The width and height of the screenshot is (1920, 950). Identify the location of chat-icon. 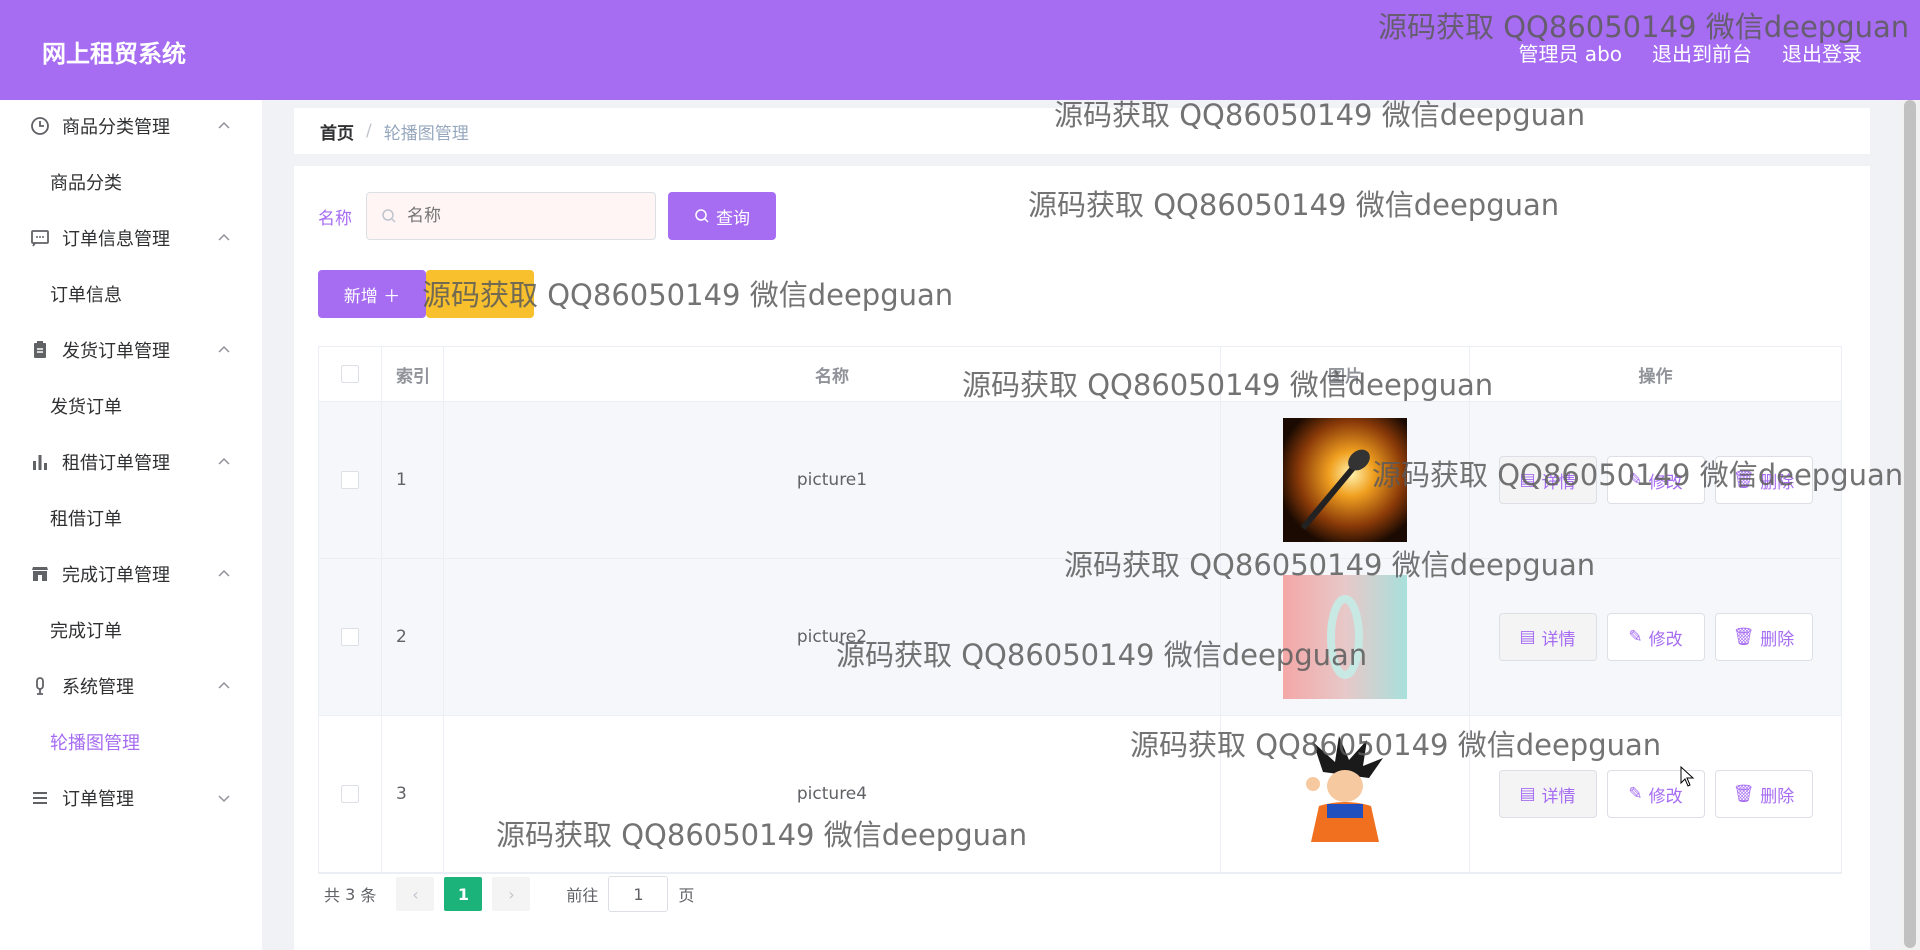
(40, 238).